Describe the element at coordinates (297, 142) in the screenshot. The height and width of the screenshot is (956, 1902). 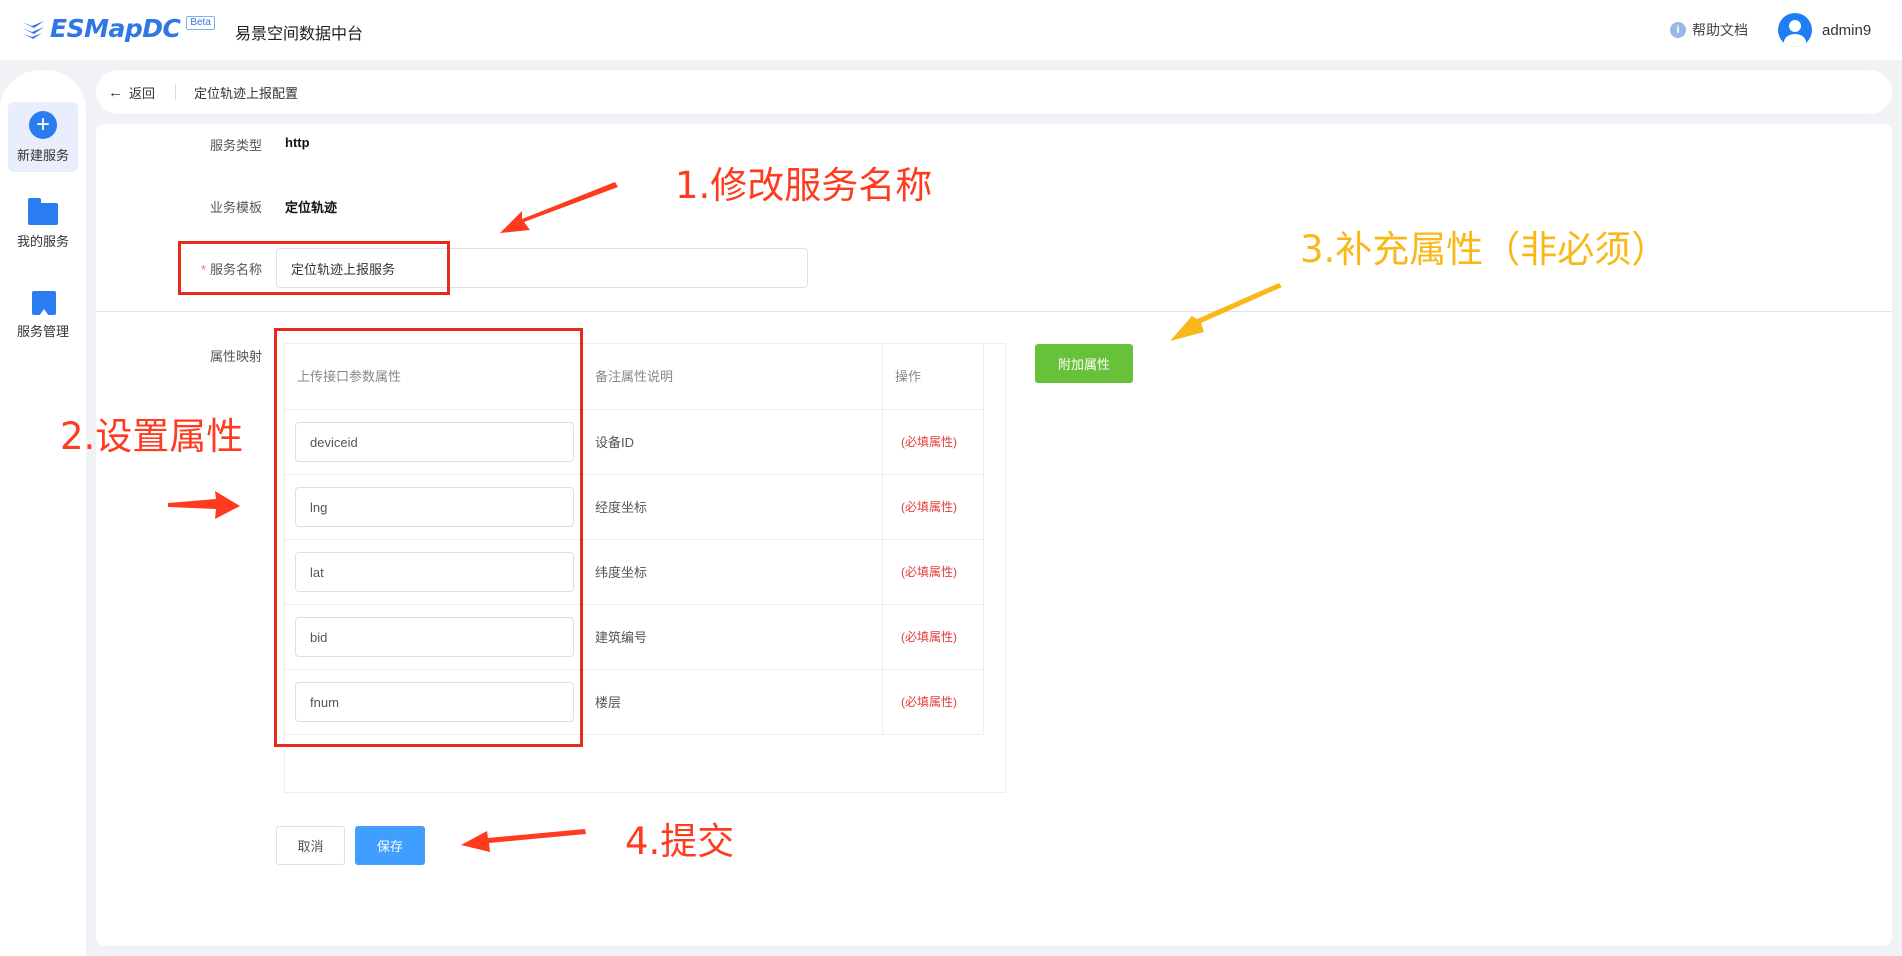
I see `service-type-value: http` at that location.